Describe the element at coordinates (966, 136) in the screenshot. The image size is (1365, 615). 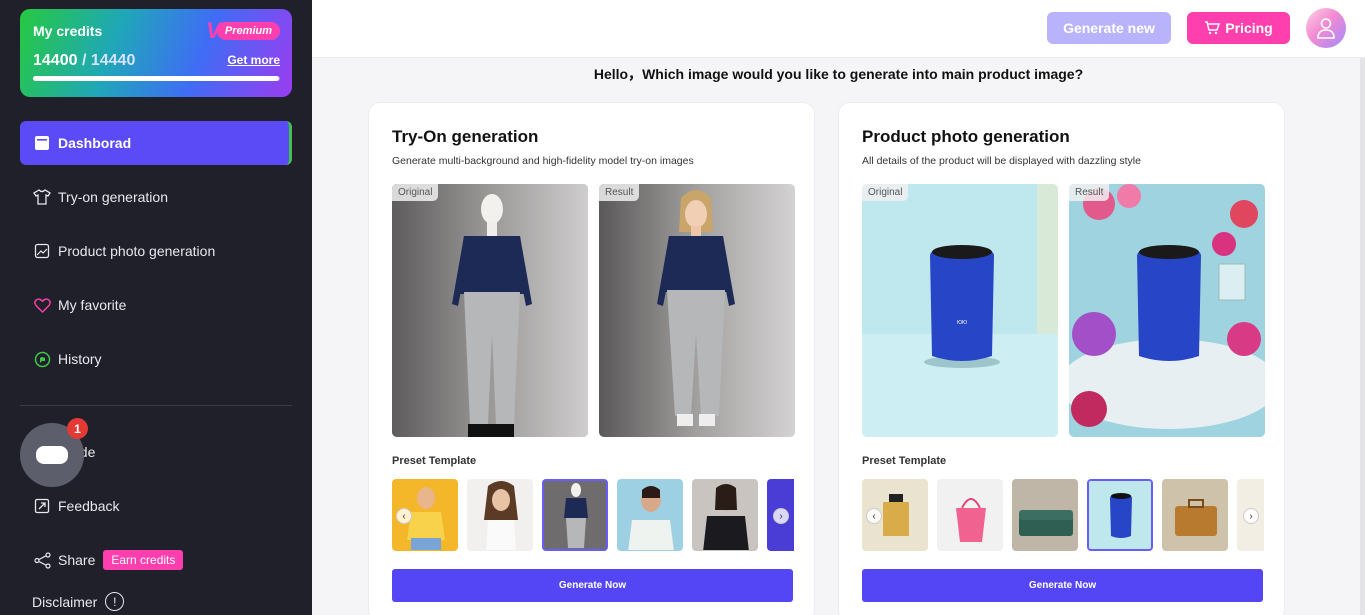
I see `card-title: Product photo generation` at that location.